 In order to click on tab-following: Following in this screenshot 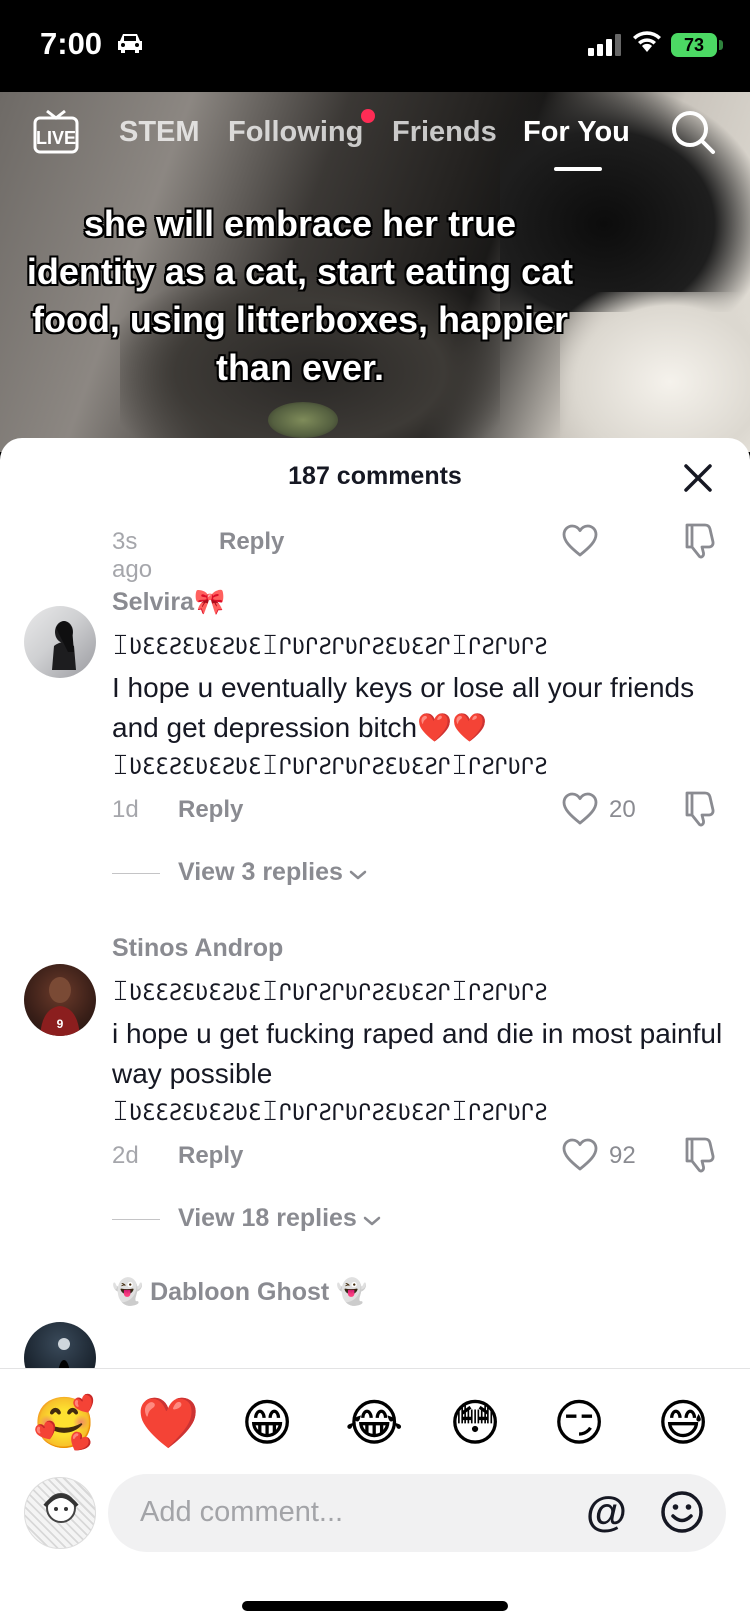, I will do `click(295, 132)`.